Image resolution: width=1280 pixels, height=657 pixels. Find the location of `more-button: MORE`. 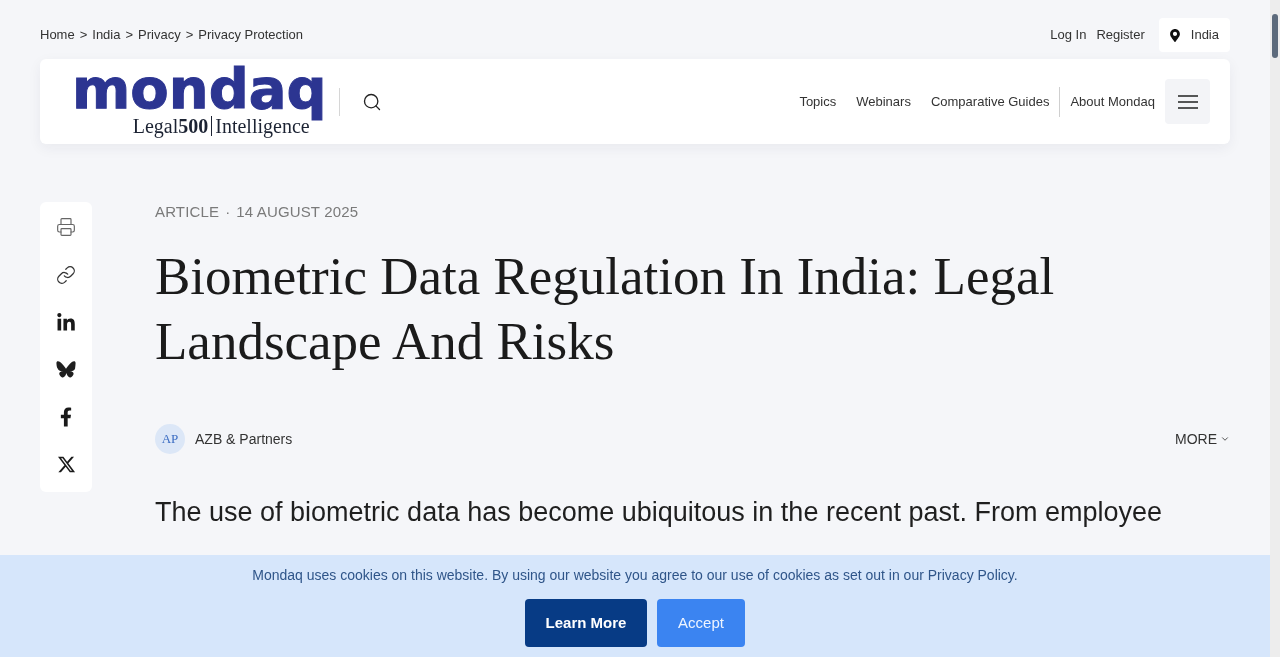

more-button: MORE is located at coordinates (1202, 439).